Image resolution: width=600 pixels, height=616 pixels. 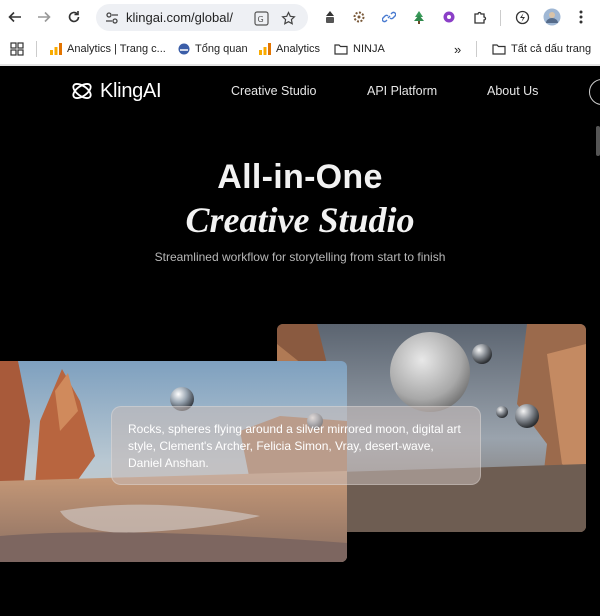 I want to click on svg-text: G, so click(x=260, y=19).